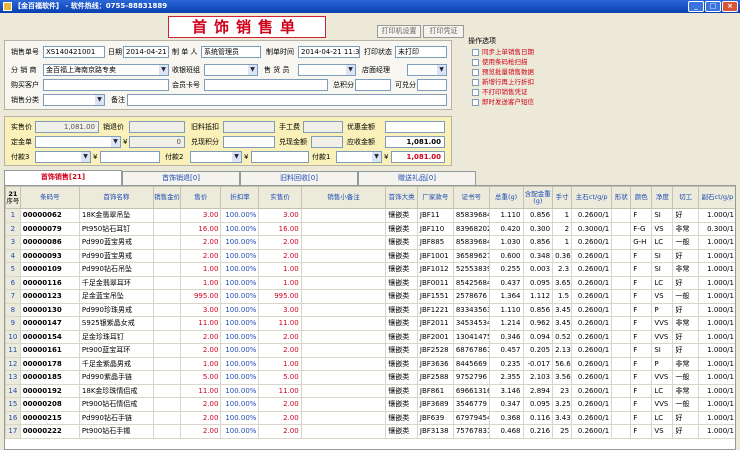 Image resolution: width=740 pixels, height=450 pixels. What do you see at coordinates (538, 363) in the screenshot?
I see `table-cell: -0.017` at bounding box center [538, 363].